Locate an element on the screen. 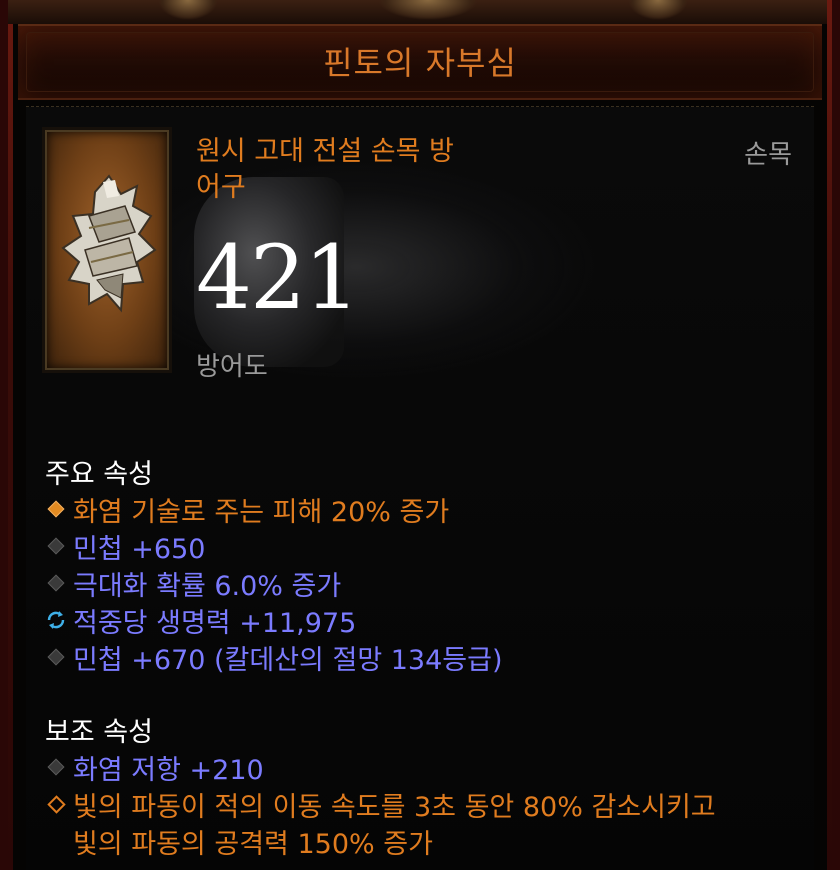 This screenshot has height=870, width=840. armor-value: 421 is located at coordinates (278, 277).